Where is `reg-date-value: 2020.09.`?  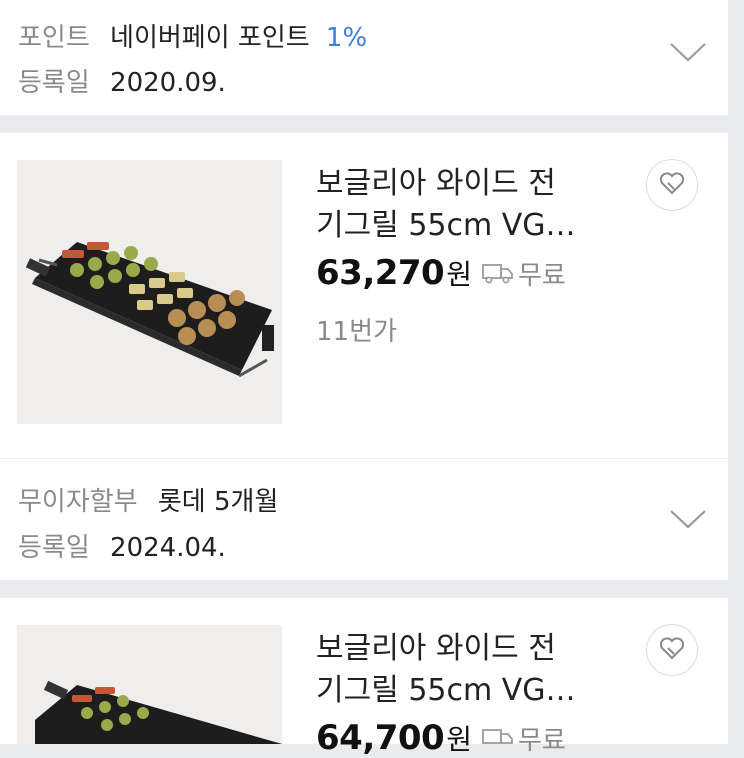 reg-date-value: 2020.09. is located at coordinates (168, 83).